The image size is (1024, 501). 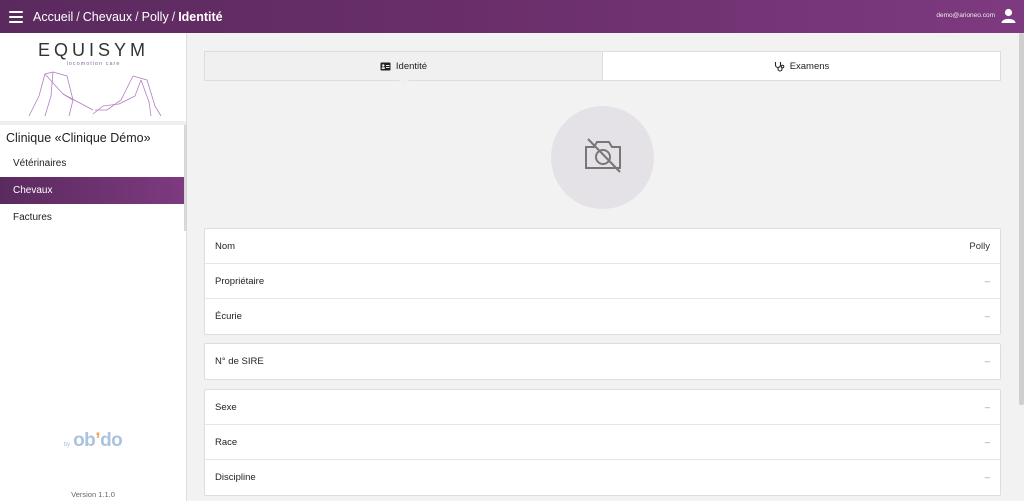 What do you see at coordinates (67, 445) in the screenshot?
I see `obdo-by: by` at bounding box center [67, 445].